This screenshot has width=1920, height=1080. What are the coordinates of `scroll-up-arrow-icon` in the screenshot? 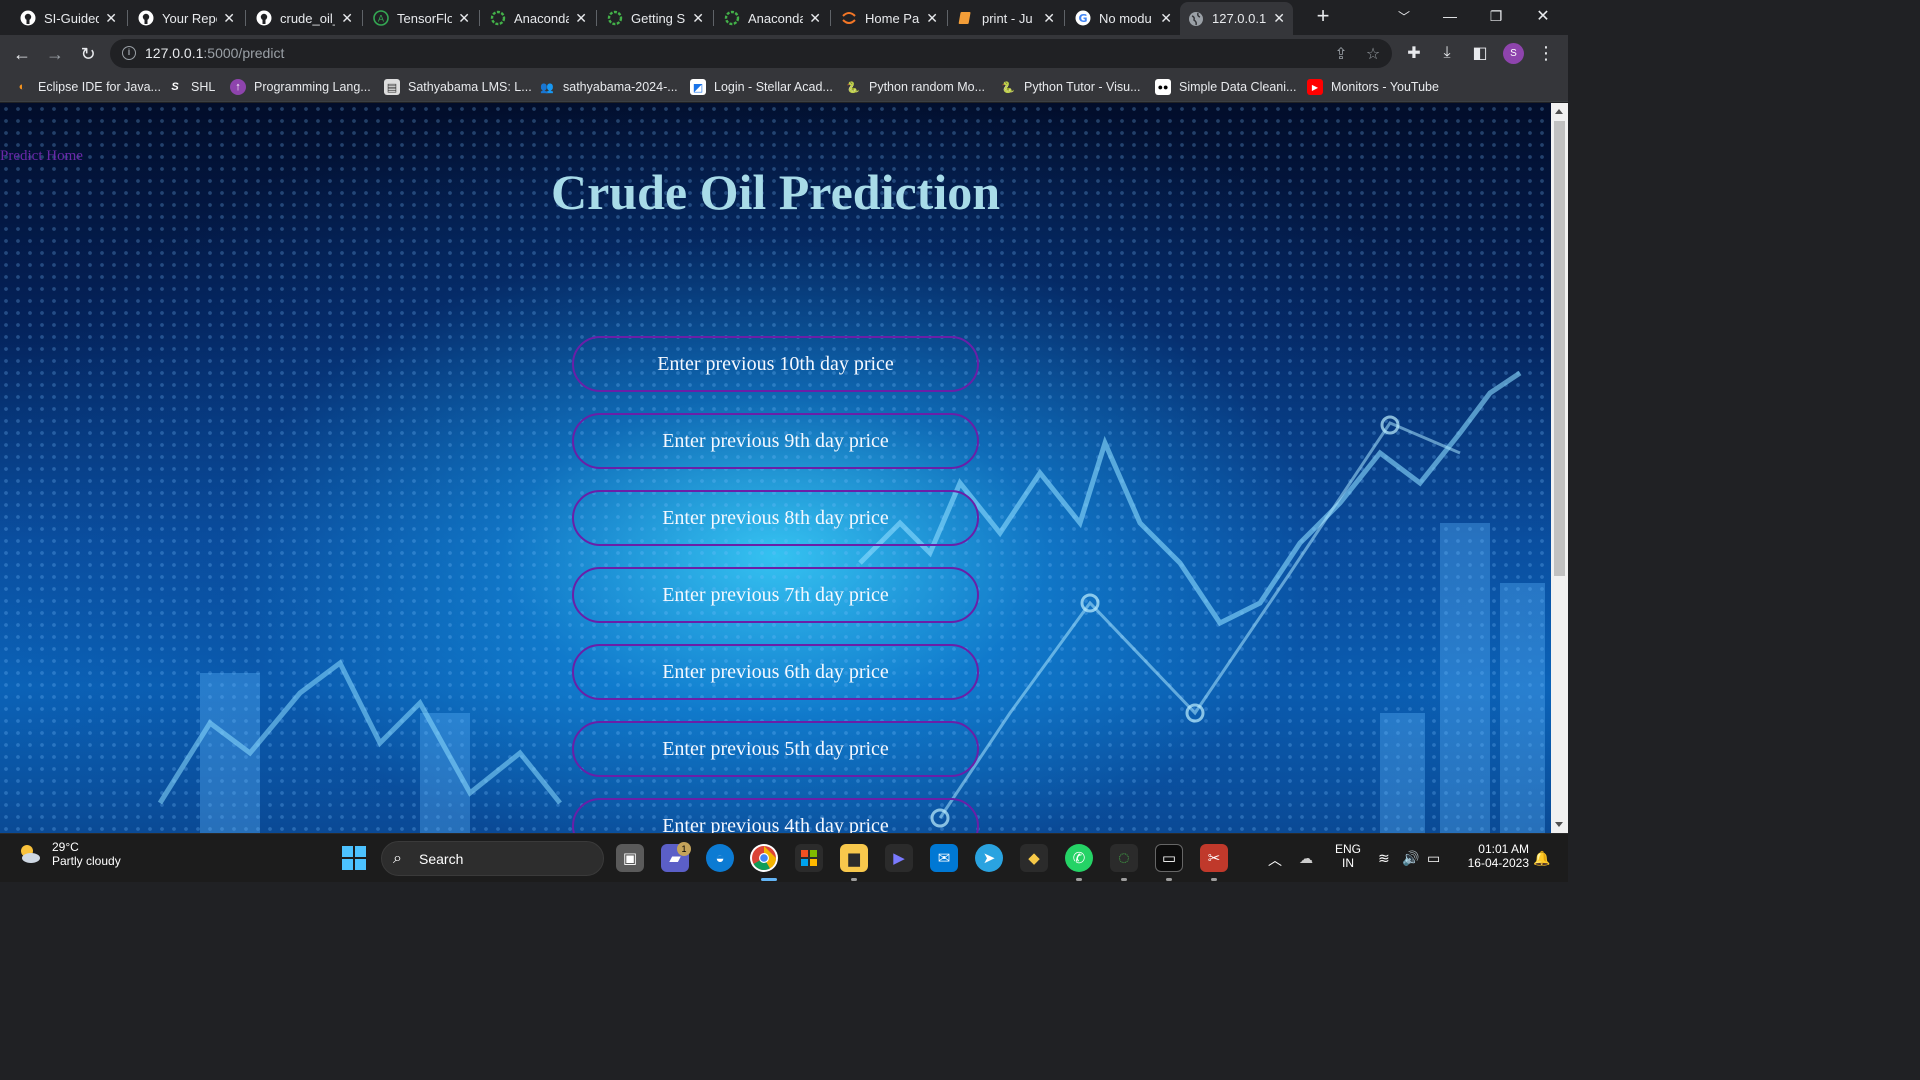 It's located at (1559, 111).